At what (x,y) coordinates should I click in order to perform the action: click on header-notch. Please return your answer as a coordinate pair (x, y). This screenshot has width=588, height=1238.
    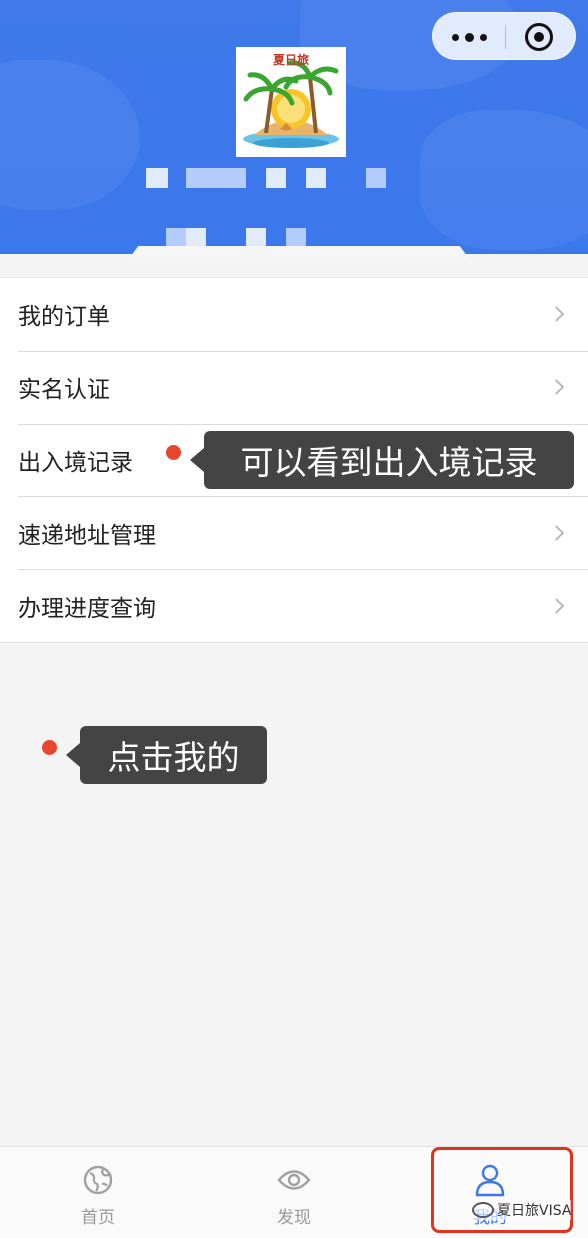
    Looking at the image, I should click on (299, 253).